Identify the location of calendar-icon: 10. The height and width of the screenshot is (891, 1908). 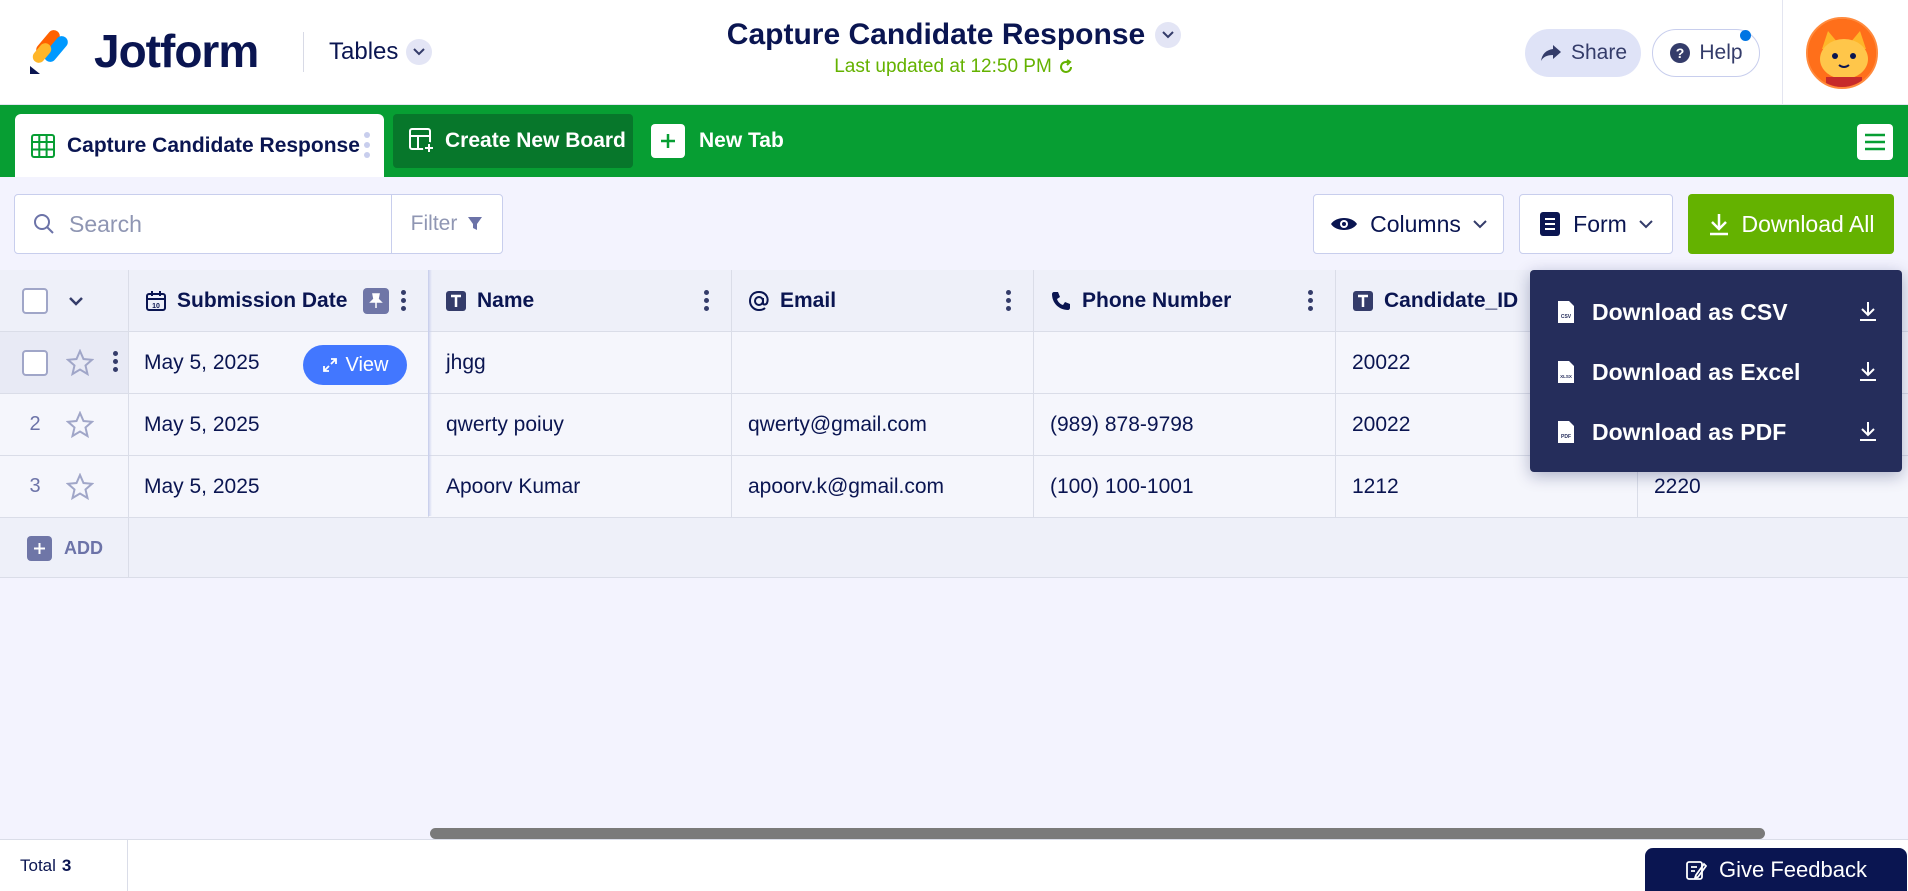
(156, 300).